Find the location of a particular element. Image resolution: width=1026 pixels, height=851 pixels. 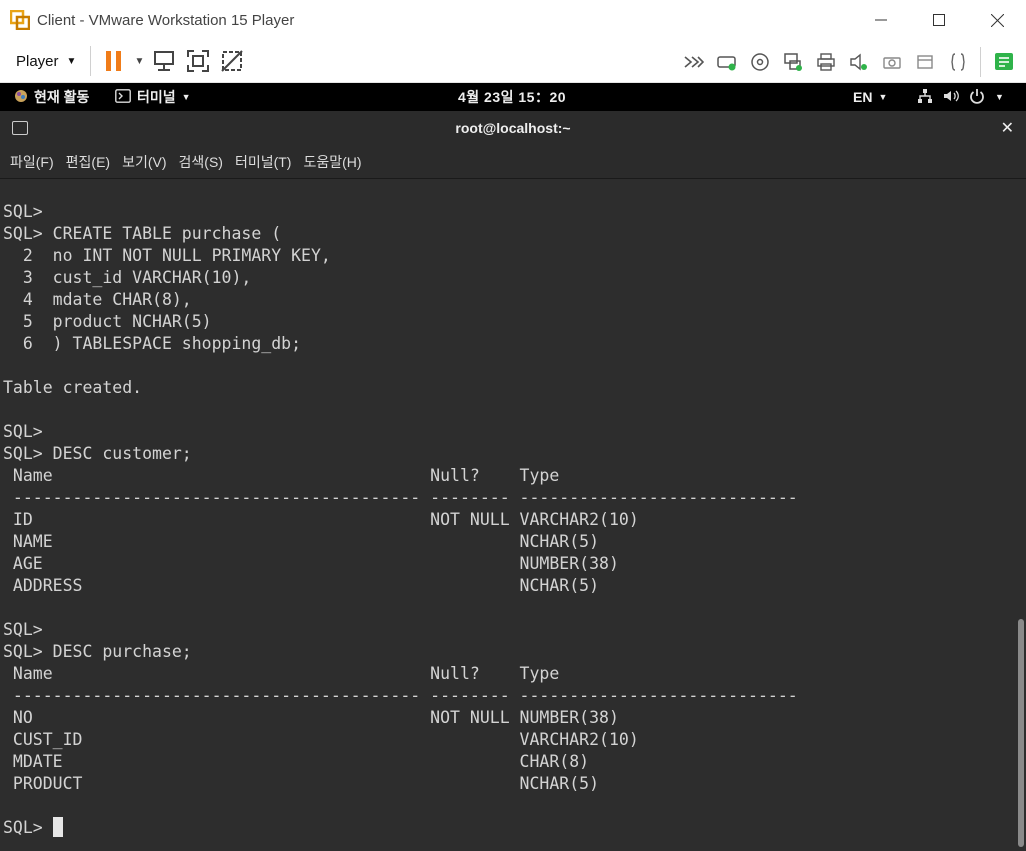

camera-icon is located at coordinates (891, 62).